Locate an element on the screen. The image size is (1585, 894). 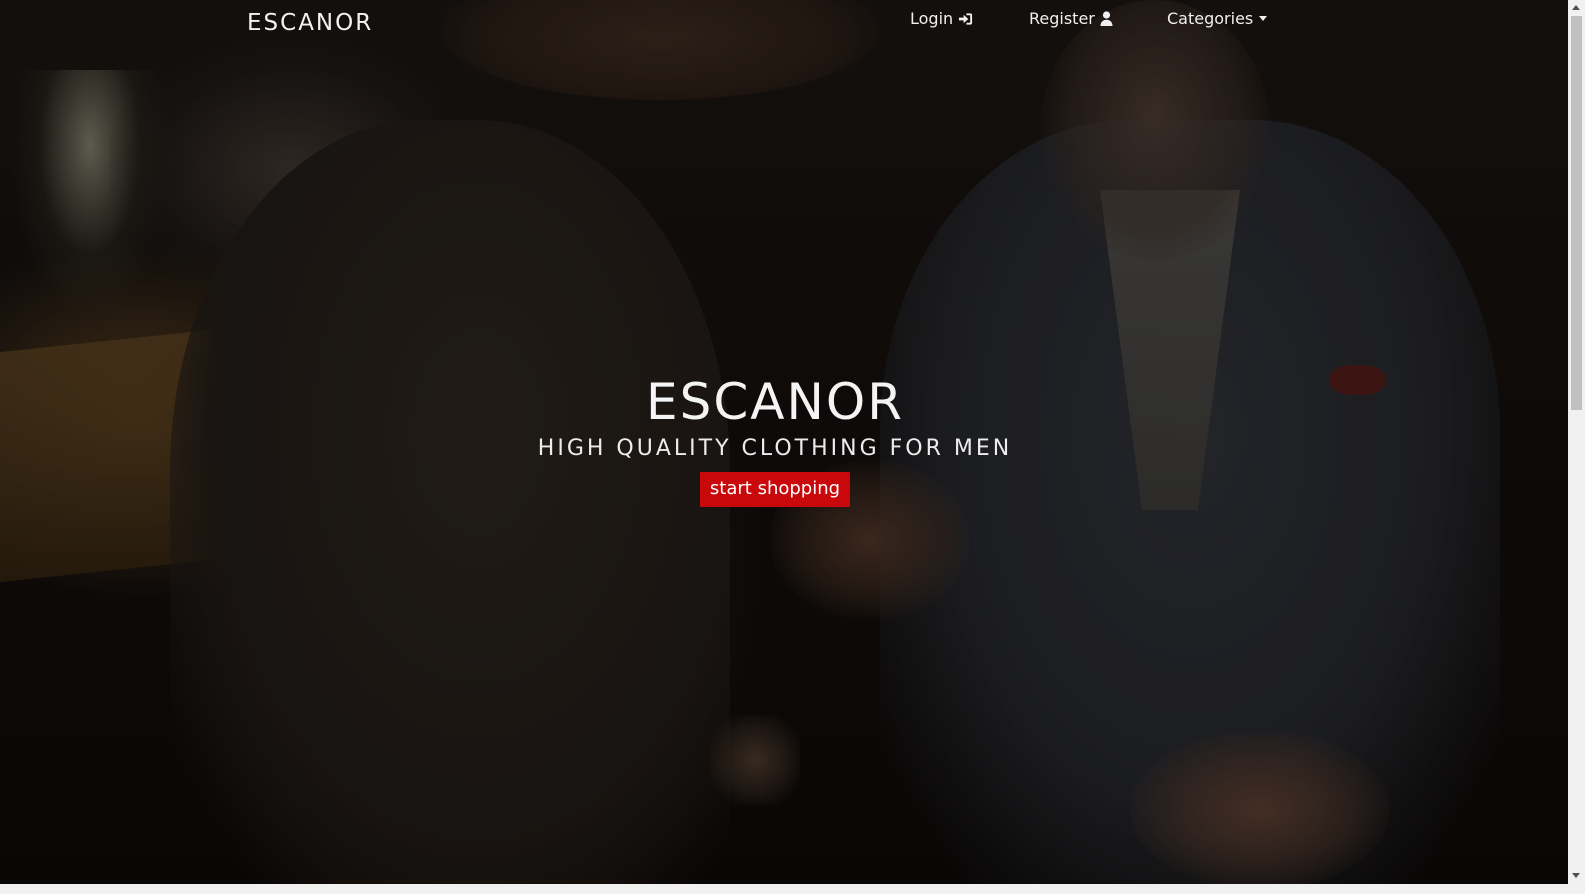
hero-title: ESCANOR is located at coordinates (775, 402).